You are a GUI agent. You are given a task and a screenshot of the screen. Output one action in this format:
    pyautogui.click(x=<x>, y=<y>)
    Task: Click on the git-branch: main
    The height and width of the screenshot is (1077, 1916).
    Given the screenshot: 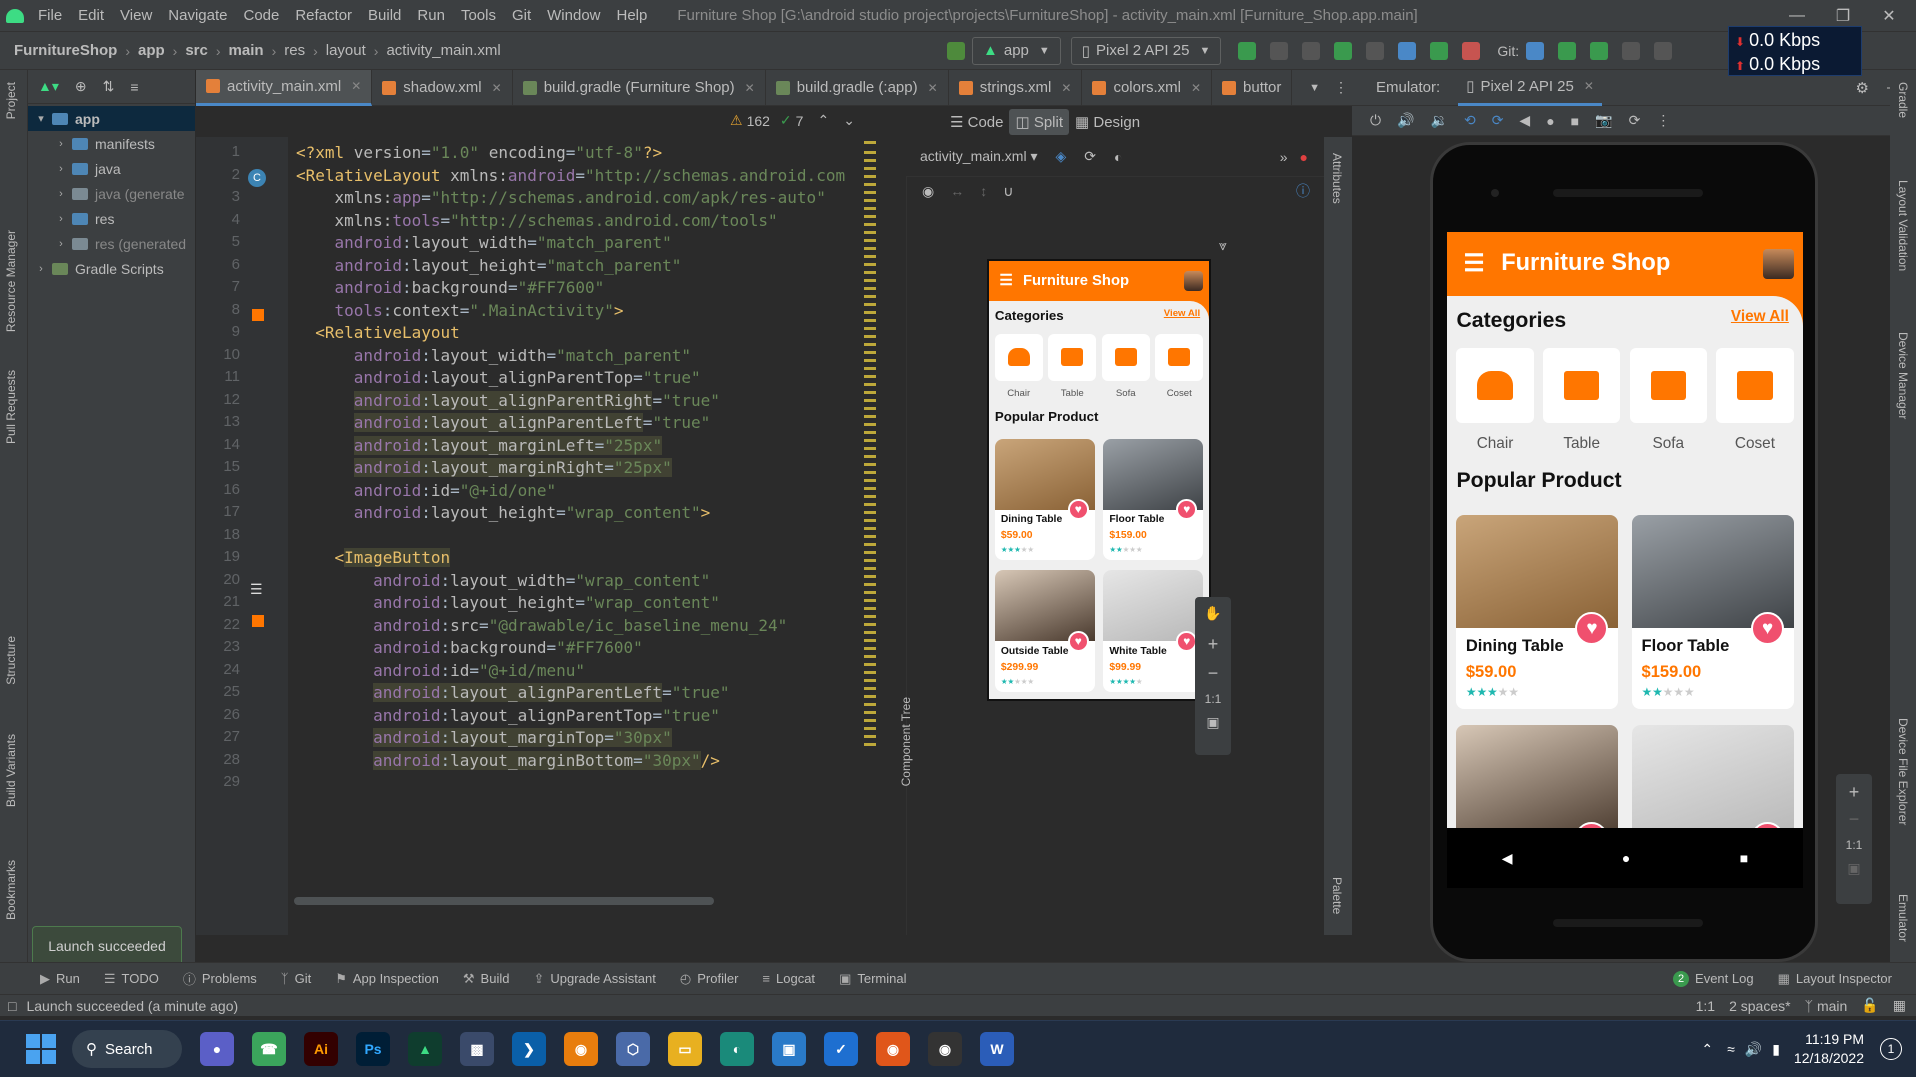 What is the action you would take?
    pyautogui.click(x=1832, y=1006)
    